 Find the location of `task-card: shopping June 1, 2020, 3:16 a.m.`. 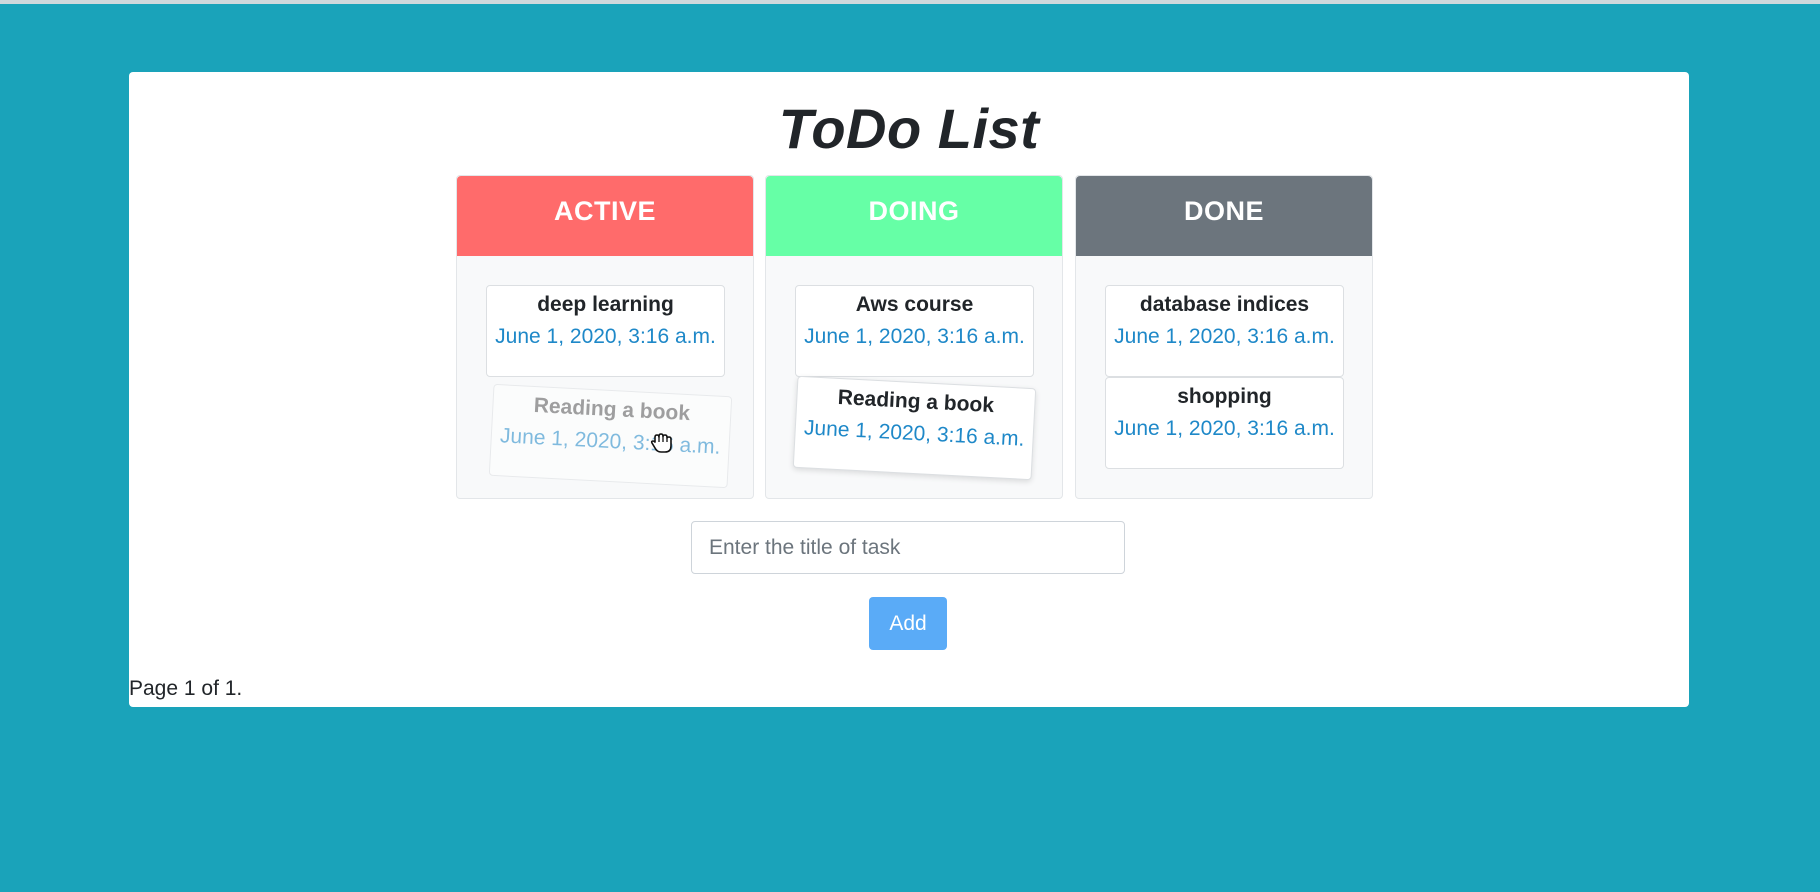

task-card: shopping June 1, 2020, 3:16 a.m. is located at coordinates (1224, 423).